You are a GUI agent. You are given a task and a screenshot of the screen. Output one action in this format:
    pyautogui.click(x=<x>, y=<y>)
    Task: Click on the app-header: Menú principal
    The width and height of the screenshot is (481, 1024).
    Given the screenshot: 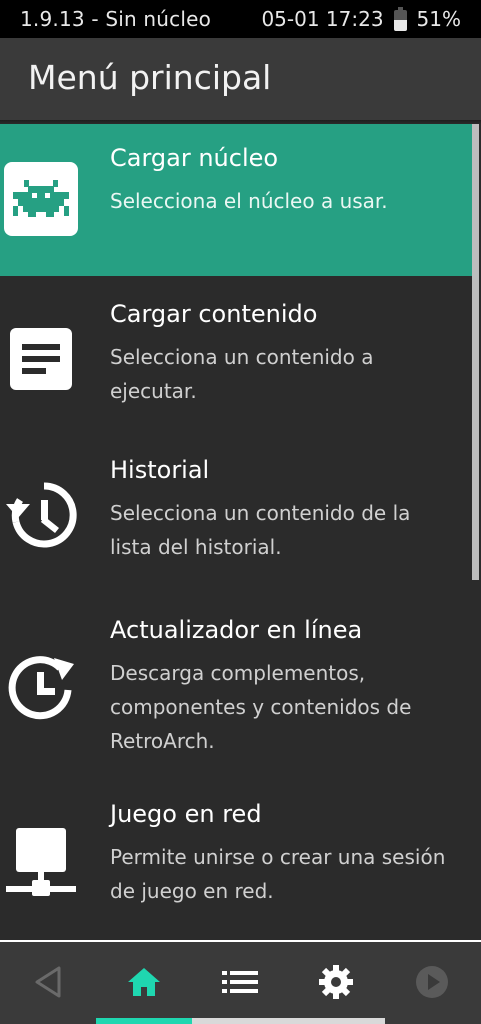 What is the action you would take?
    pyautogui.click(x=240, y=79)
    